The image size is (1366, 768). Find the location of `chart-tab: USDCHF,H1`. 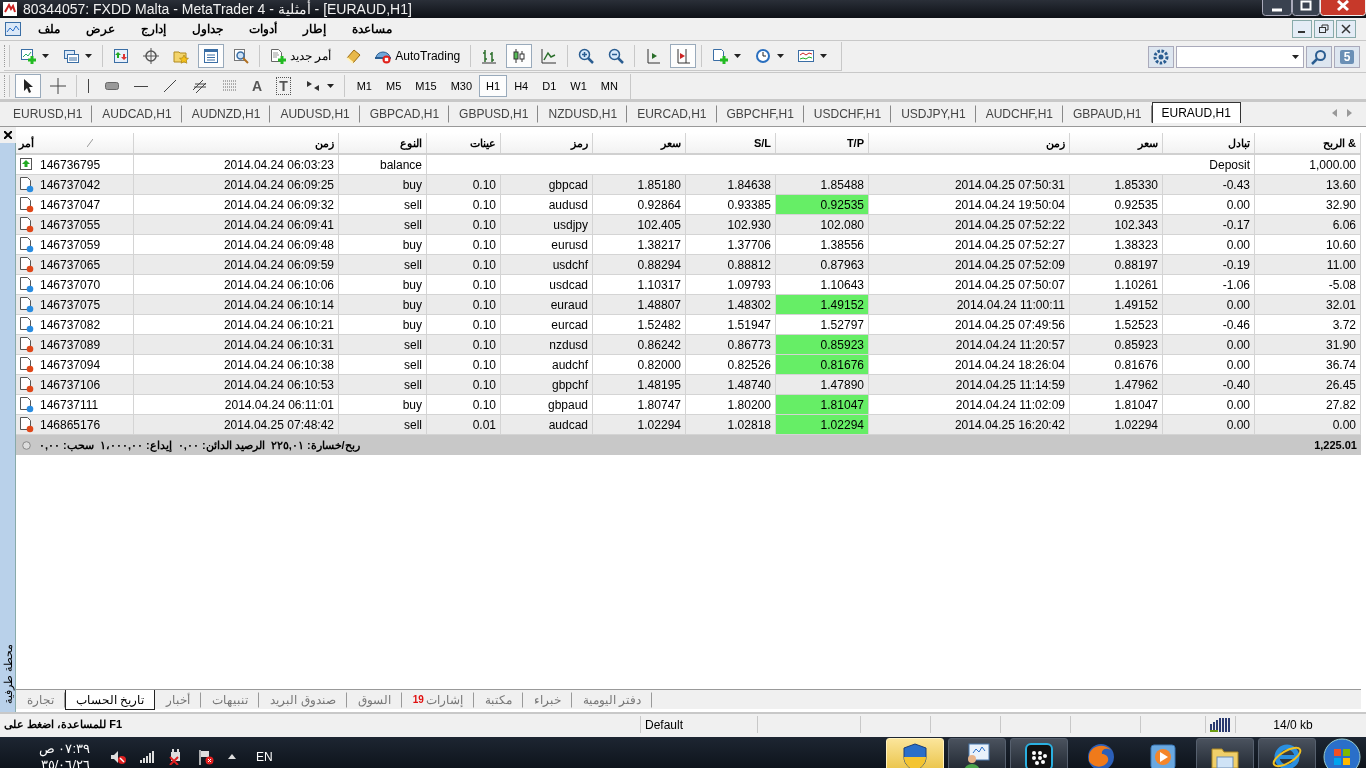

chart-tab: USDCHF,H1 is located at coordinates (847, 114).